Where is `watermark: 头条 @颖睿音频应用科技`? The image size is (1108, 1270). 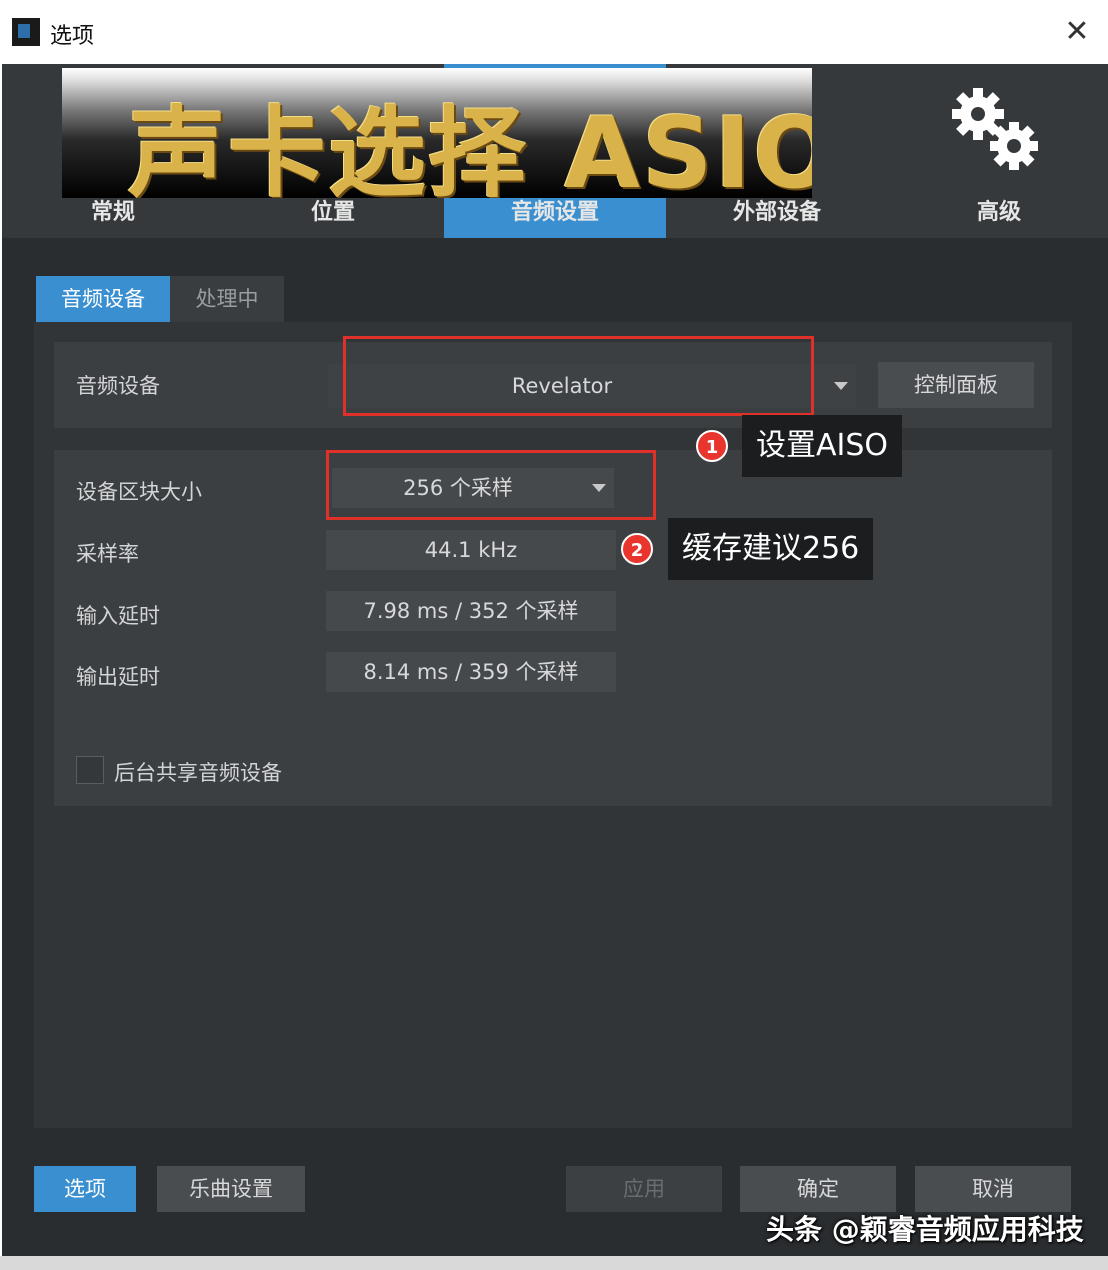
watermark: 头条 @颖睿音频应用科技 is located at coordinates (925, 1229).